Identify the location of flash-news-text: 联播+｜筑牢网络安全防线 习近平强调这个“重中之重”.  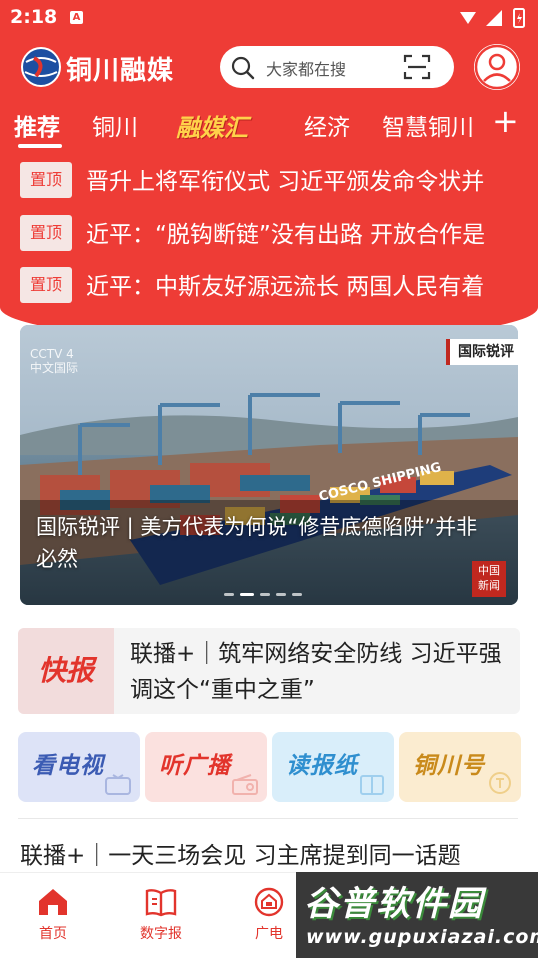
(316, 672).